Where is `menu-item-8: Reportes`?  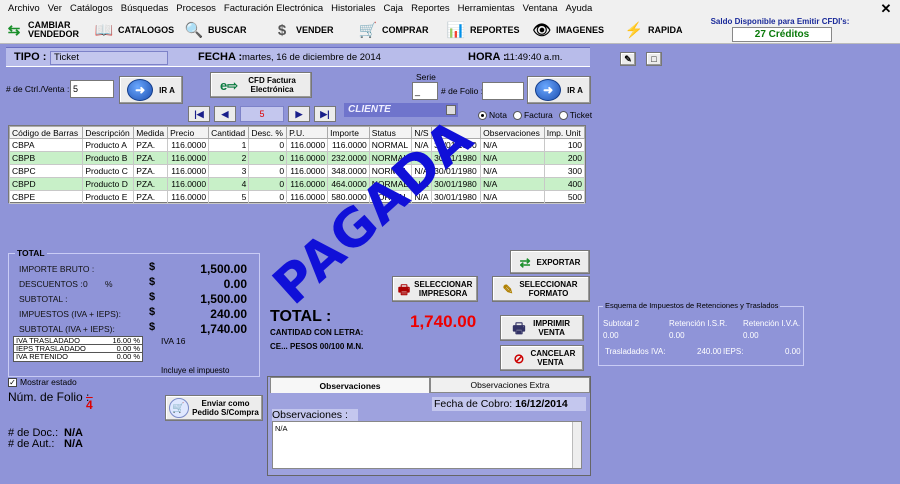 menu-item-8: Reportes is located at coordinates (430, 8).